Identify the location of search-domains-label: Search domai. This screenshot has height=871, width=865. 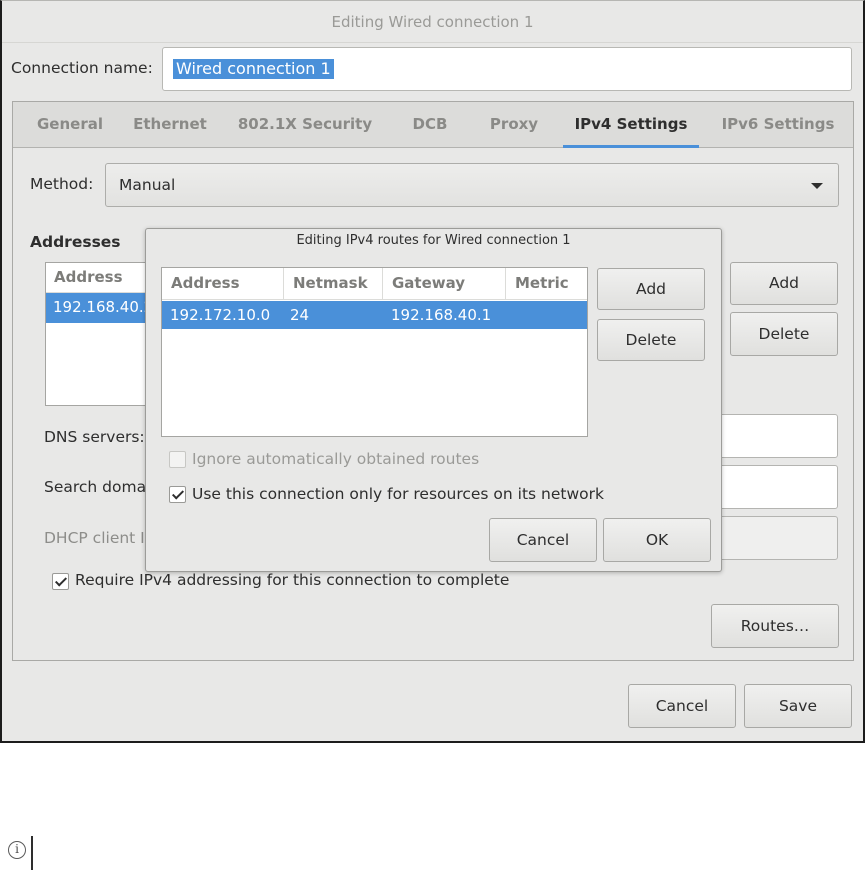
(97, 487).